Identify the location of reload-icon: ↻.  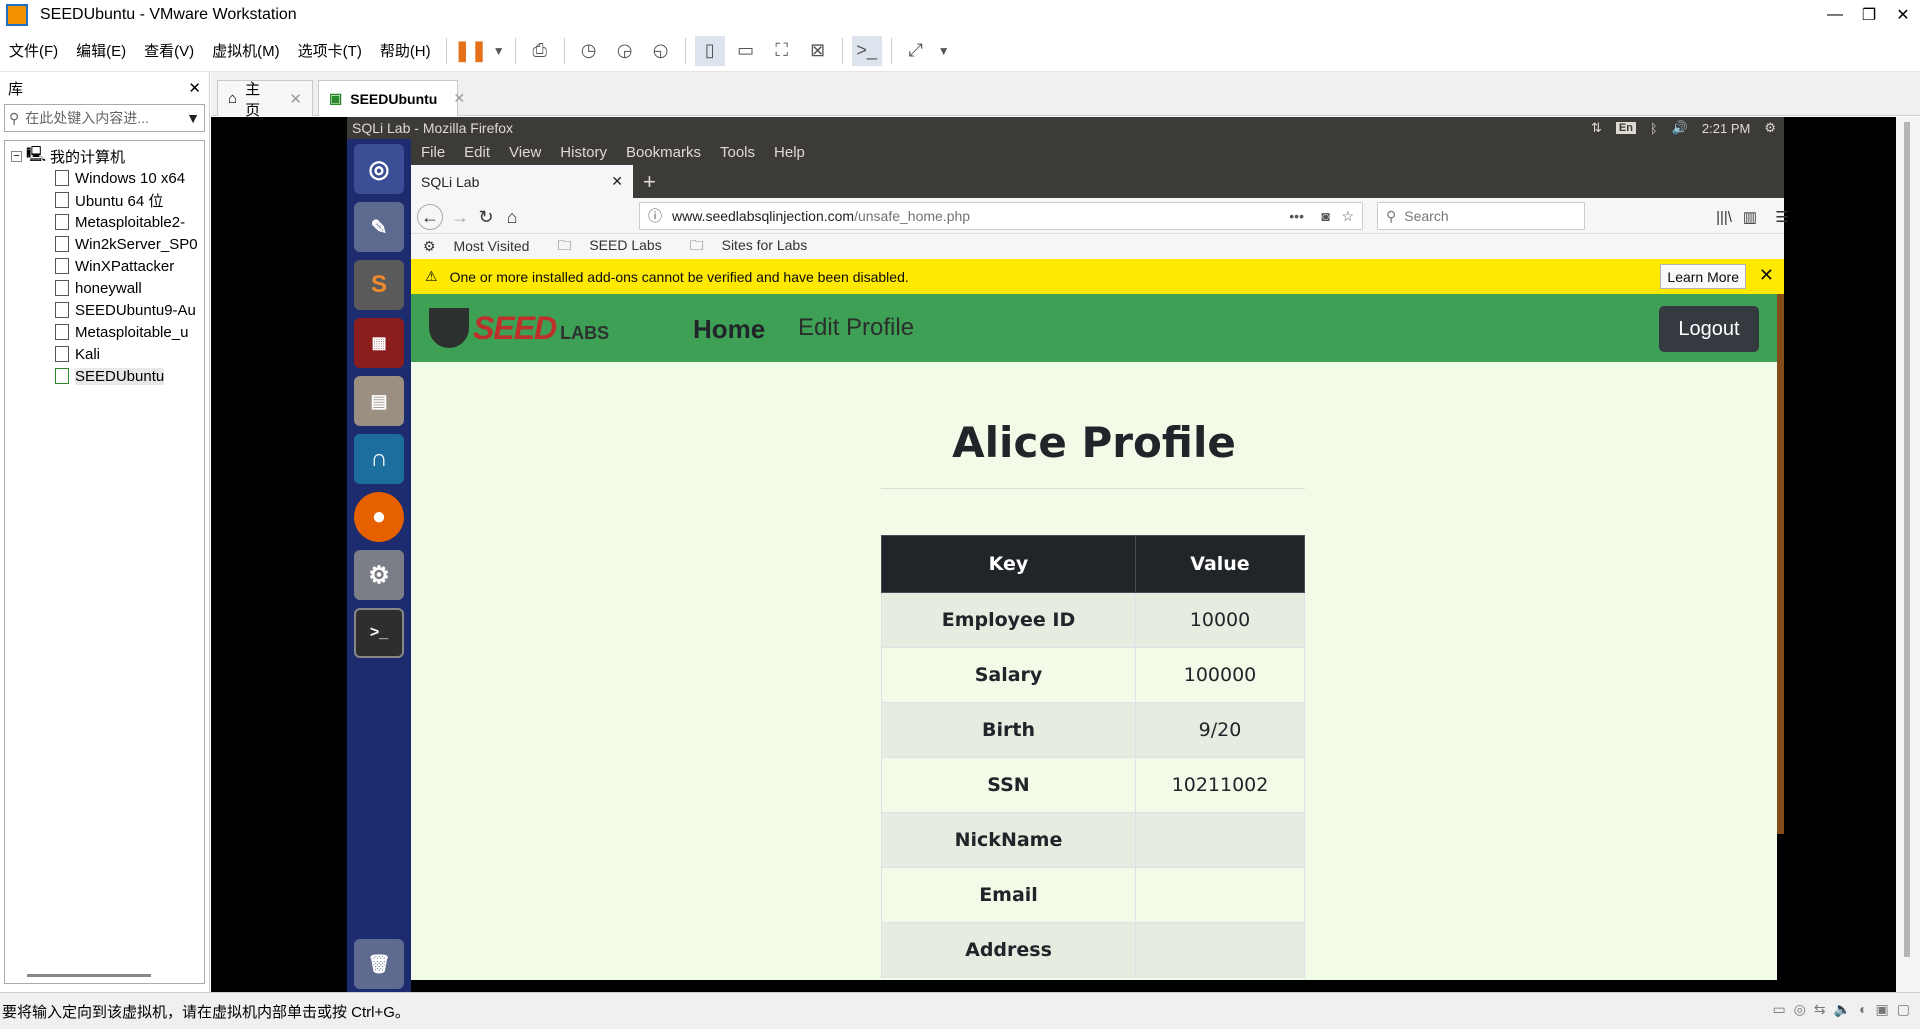
(486, 217).